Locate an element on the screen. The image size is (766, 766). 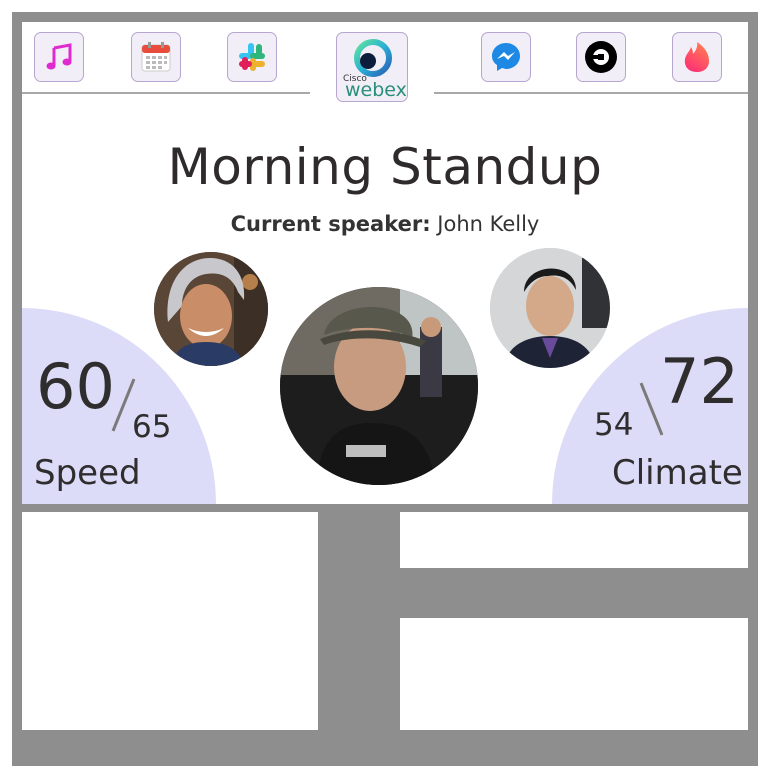
messenger-app-button is located at coordinates (506, 57).